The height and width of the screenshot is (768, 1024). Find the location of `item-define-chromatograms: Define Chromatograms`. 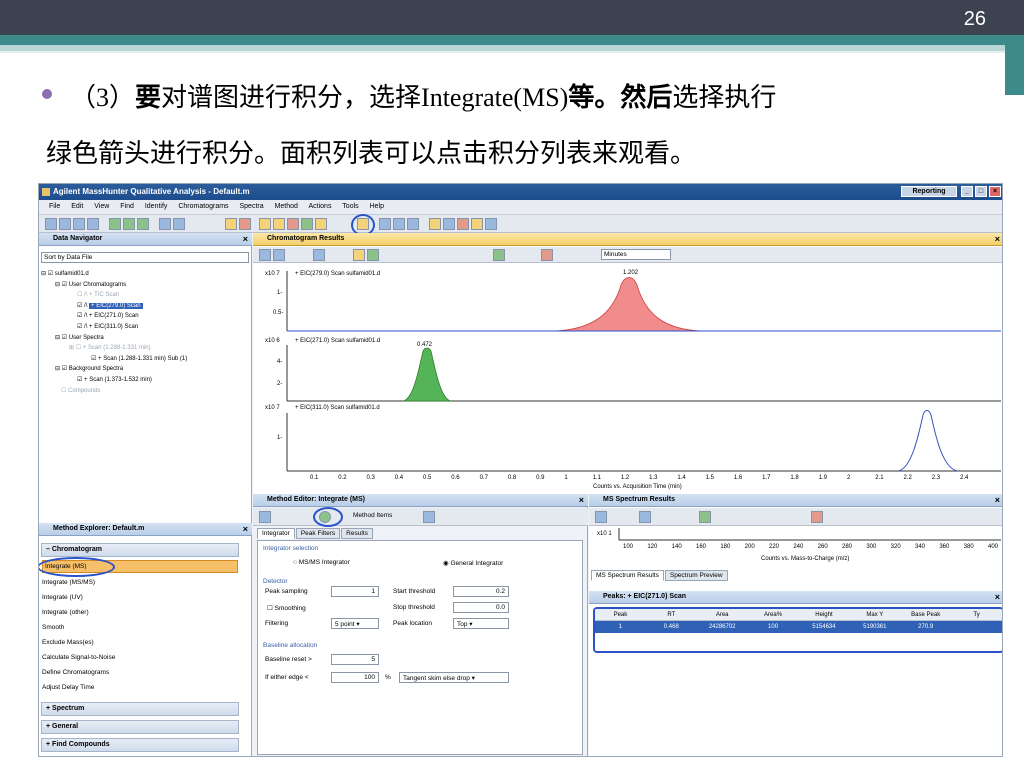

item-define-chromatograms: Define Chromatograms is located at coordinates (75, 672).